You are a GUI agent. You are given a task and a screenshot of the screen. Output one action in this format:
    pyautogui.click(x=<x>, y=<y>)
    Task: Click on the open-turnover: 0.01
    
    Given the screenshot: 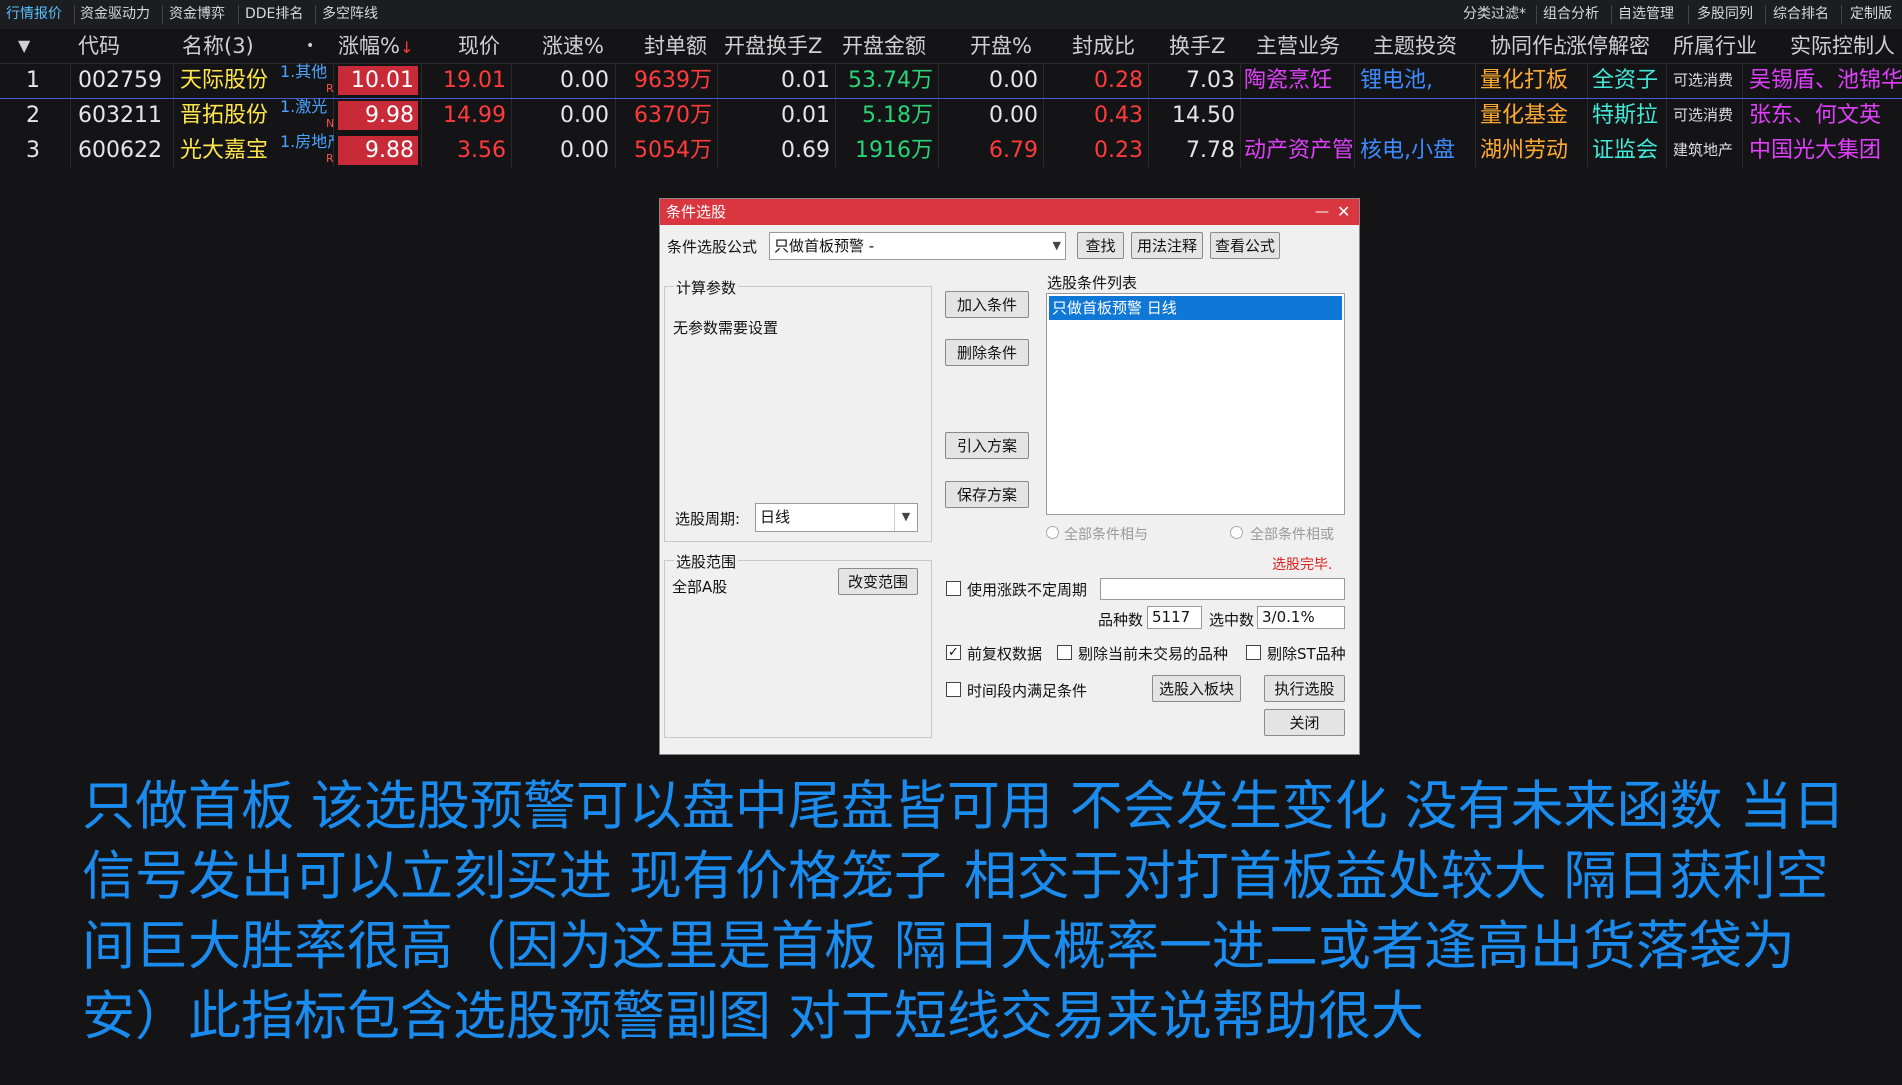 What is the action you would take?
    pyautogui.click(x=805, y=80)
    